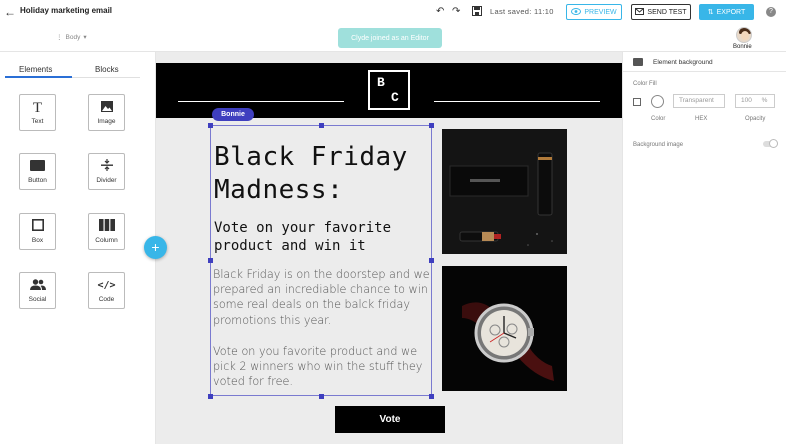  I want to click on element-tile-social: Social, so click(37, 290).